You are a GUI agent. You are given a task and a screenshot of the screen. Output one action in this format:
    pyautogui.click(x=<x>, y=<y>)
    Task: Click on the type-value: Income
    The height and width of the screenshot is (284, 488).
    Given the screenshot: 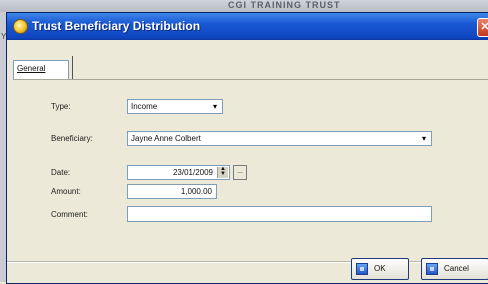 What is the action you would take?
    pyautogui.click(x=144, y=106)
    